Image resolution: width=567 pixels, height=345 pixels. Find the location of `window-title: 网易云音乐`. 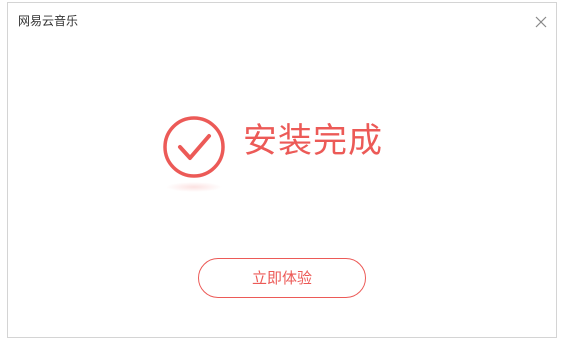

window-title: 网易云音乐 is located at coordinates (48, 21).